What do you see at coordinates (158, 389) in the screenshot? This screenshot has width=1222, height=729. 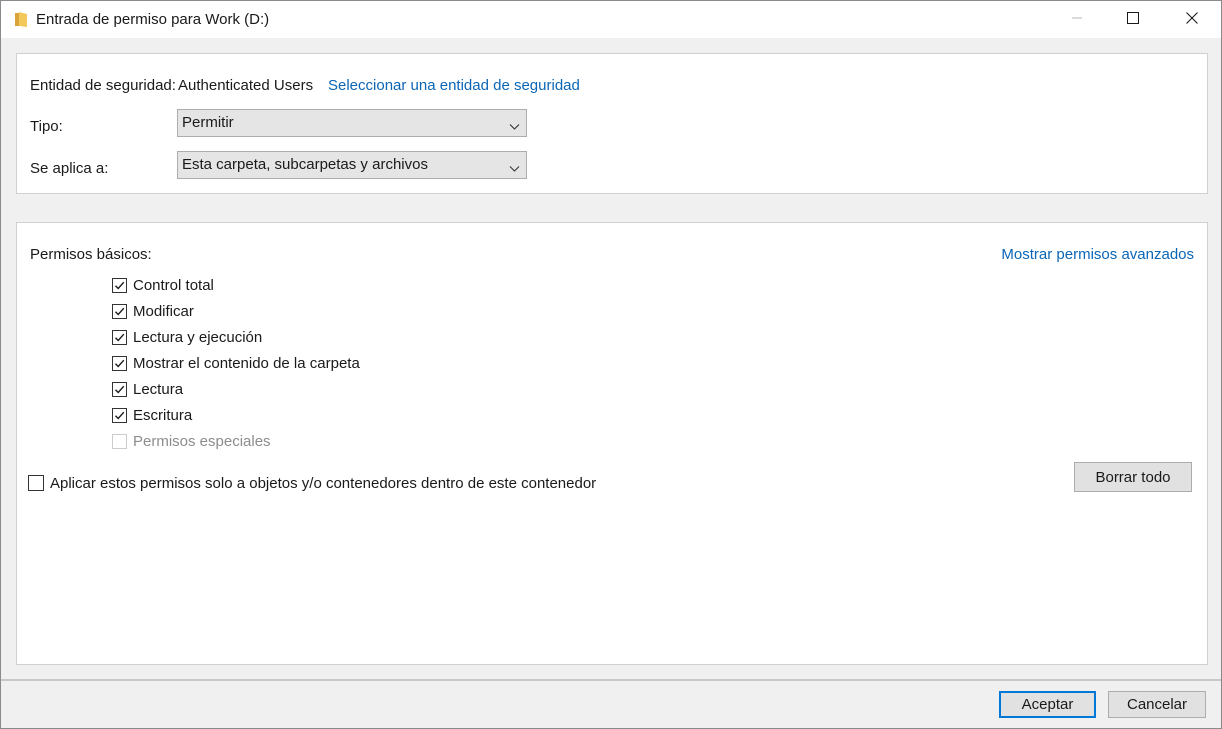 I see `permission-label: Lectura` at bounding box center [158, 389].